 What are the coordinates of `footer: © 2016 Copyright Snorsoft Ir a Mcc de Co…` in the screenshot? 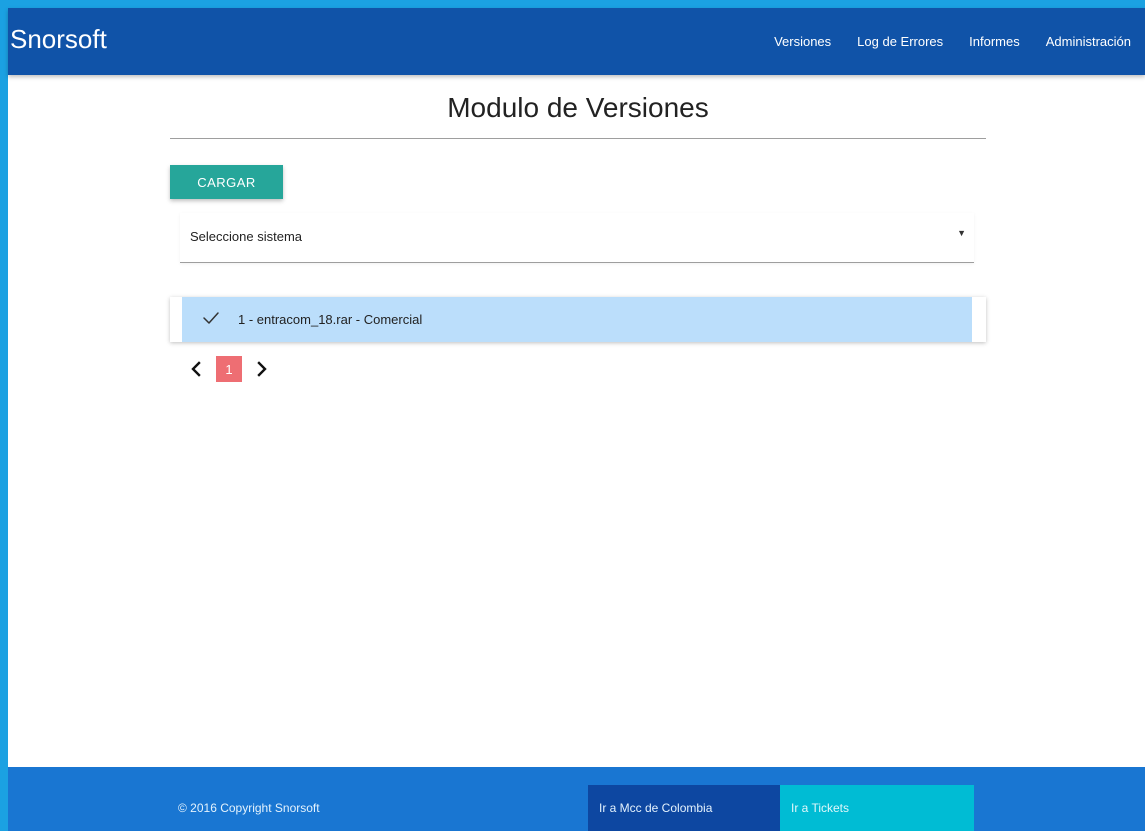 It's located at (576, 799).